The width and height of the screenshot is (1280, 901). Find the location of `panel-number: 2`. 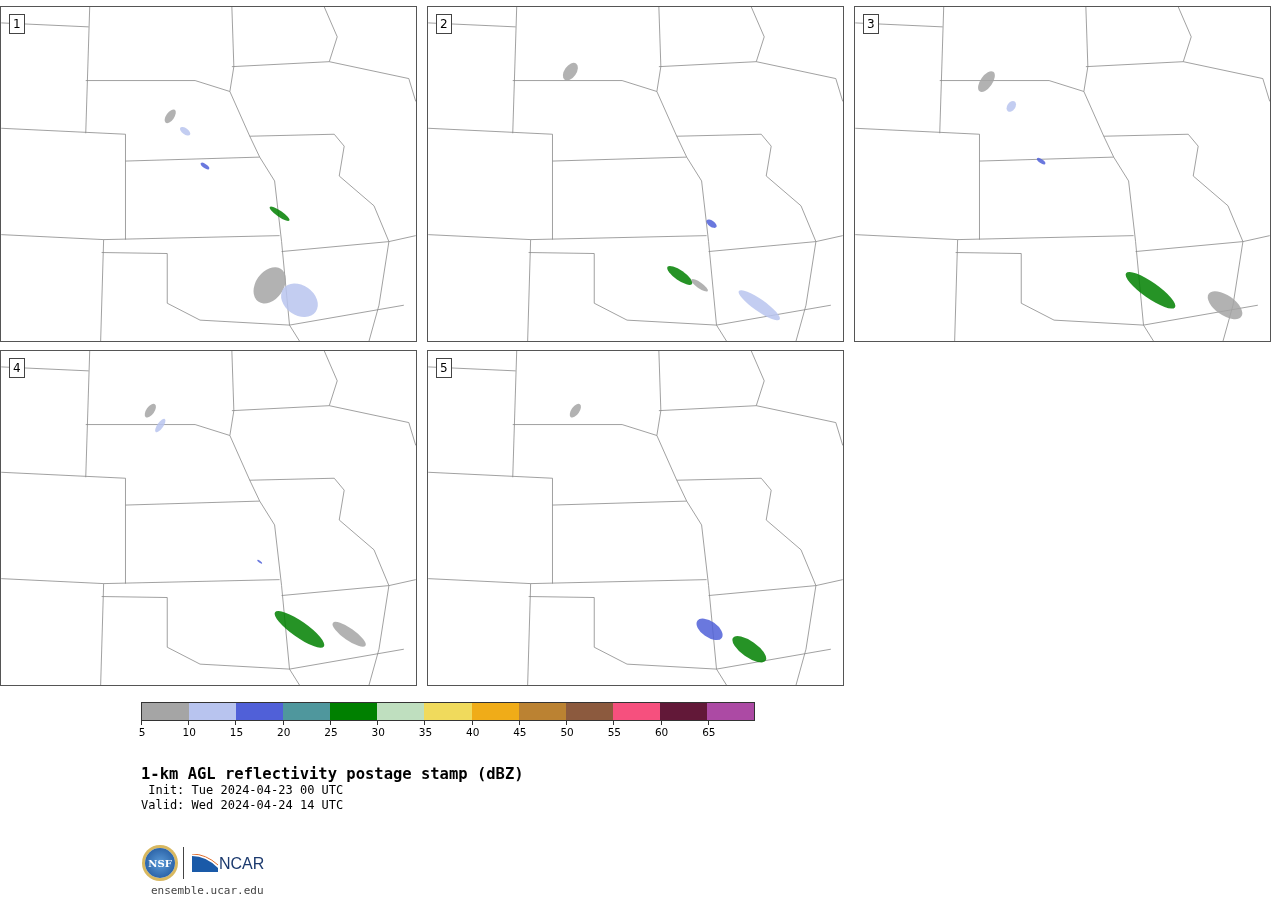

panel-number: 2 is located at coordinates (444, 24).